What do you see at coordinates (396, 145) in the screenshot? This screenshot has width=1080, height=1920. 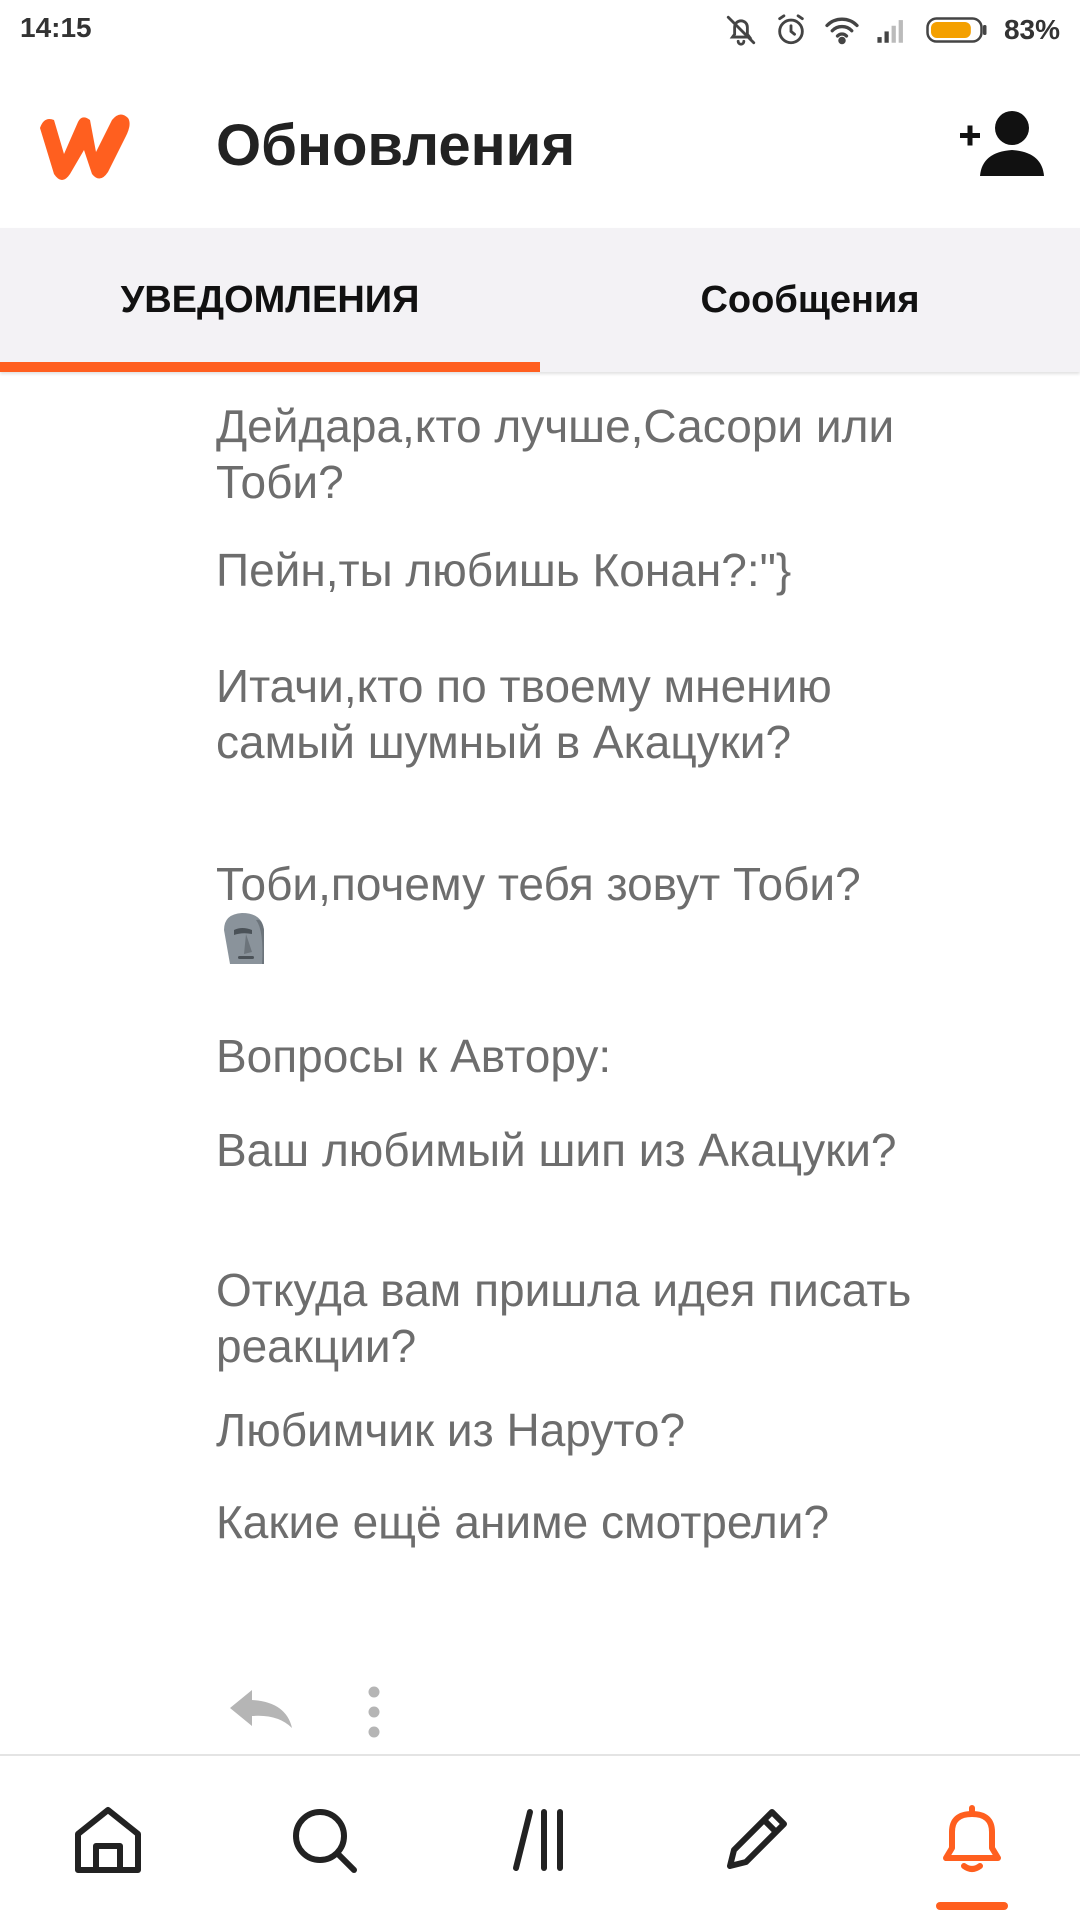 I see `page-title: Обновления` at bounding box center [396, 145].